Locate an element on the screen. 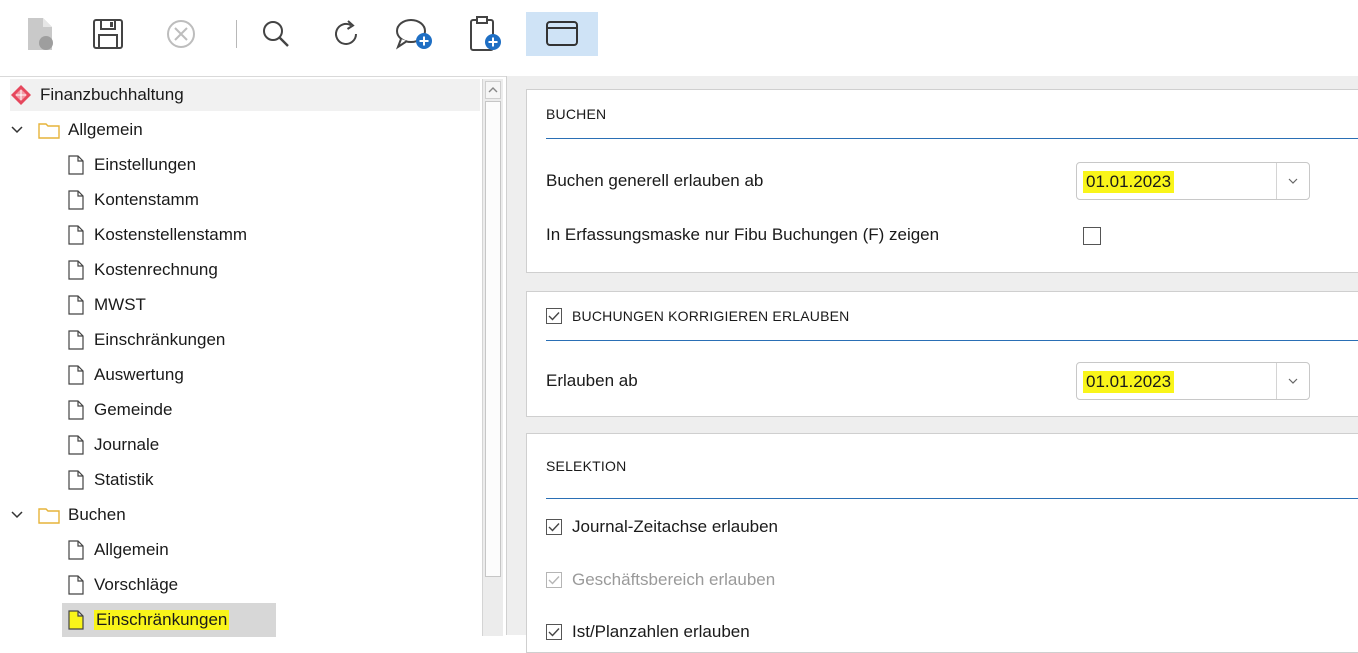 Image resolution: width=1358 pixels, height=653 pixels. checkbox-ist-planzahlen is located at coordinates (554, 632).